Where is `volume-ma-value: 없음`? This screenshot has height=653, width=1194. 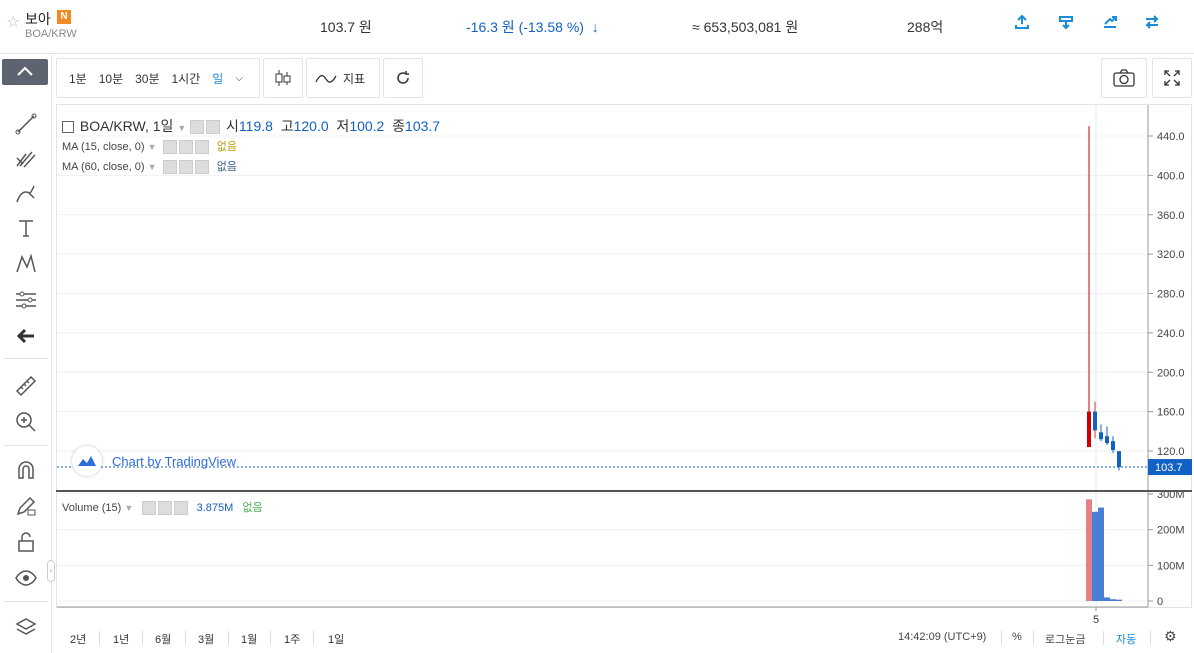 volume-ma-value: 없음 is located at coordinates (252, 508).